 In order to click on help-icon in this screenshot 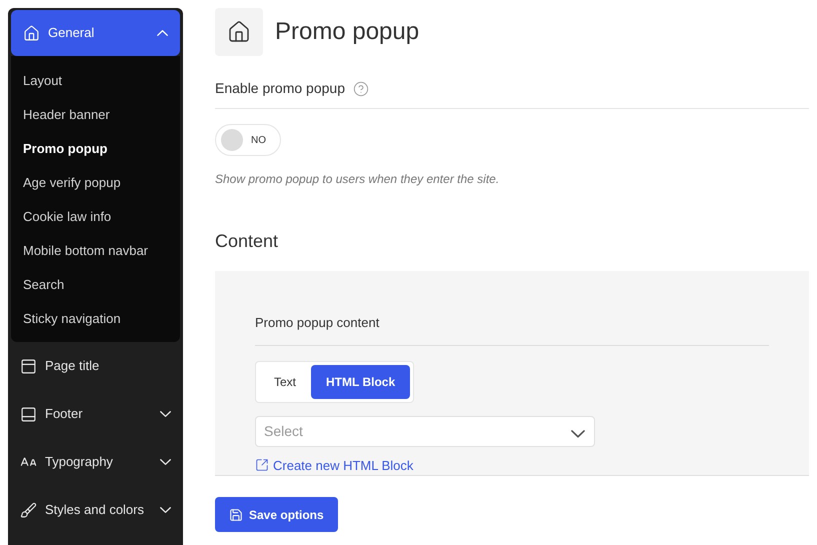, I will do `click(361, 88)`.